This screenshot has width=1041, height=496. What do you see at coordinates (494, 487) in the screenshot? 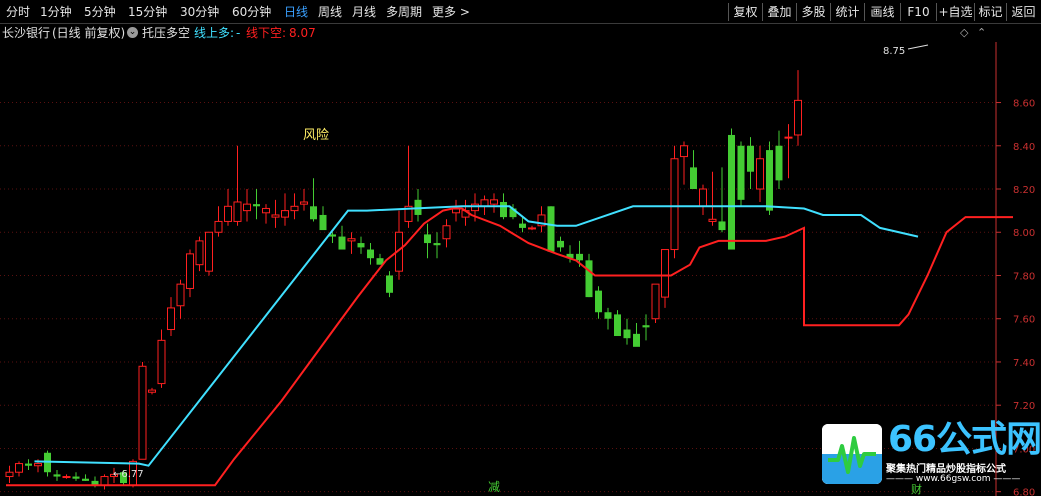
I see `reduce-annotation: 减` at bounding box center [494, 487].